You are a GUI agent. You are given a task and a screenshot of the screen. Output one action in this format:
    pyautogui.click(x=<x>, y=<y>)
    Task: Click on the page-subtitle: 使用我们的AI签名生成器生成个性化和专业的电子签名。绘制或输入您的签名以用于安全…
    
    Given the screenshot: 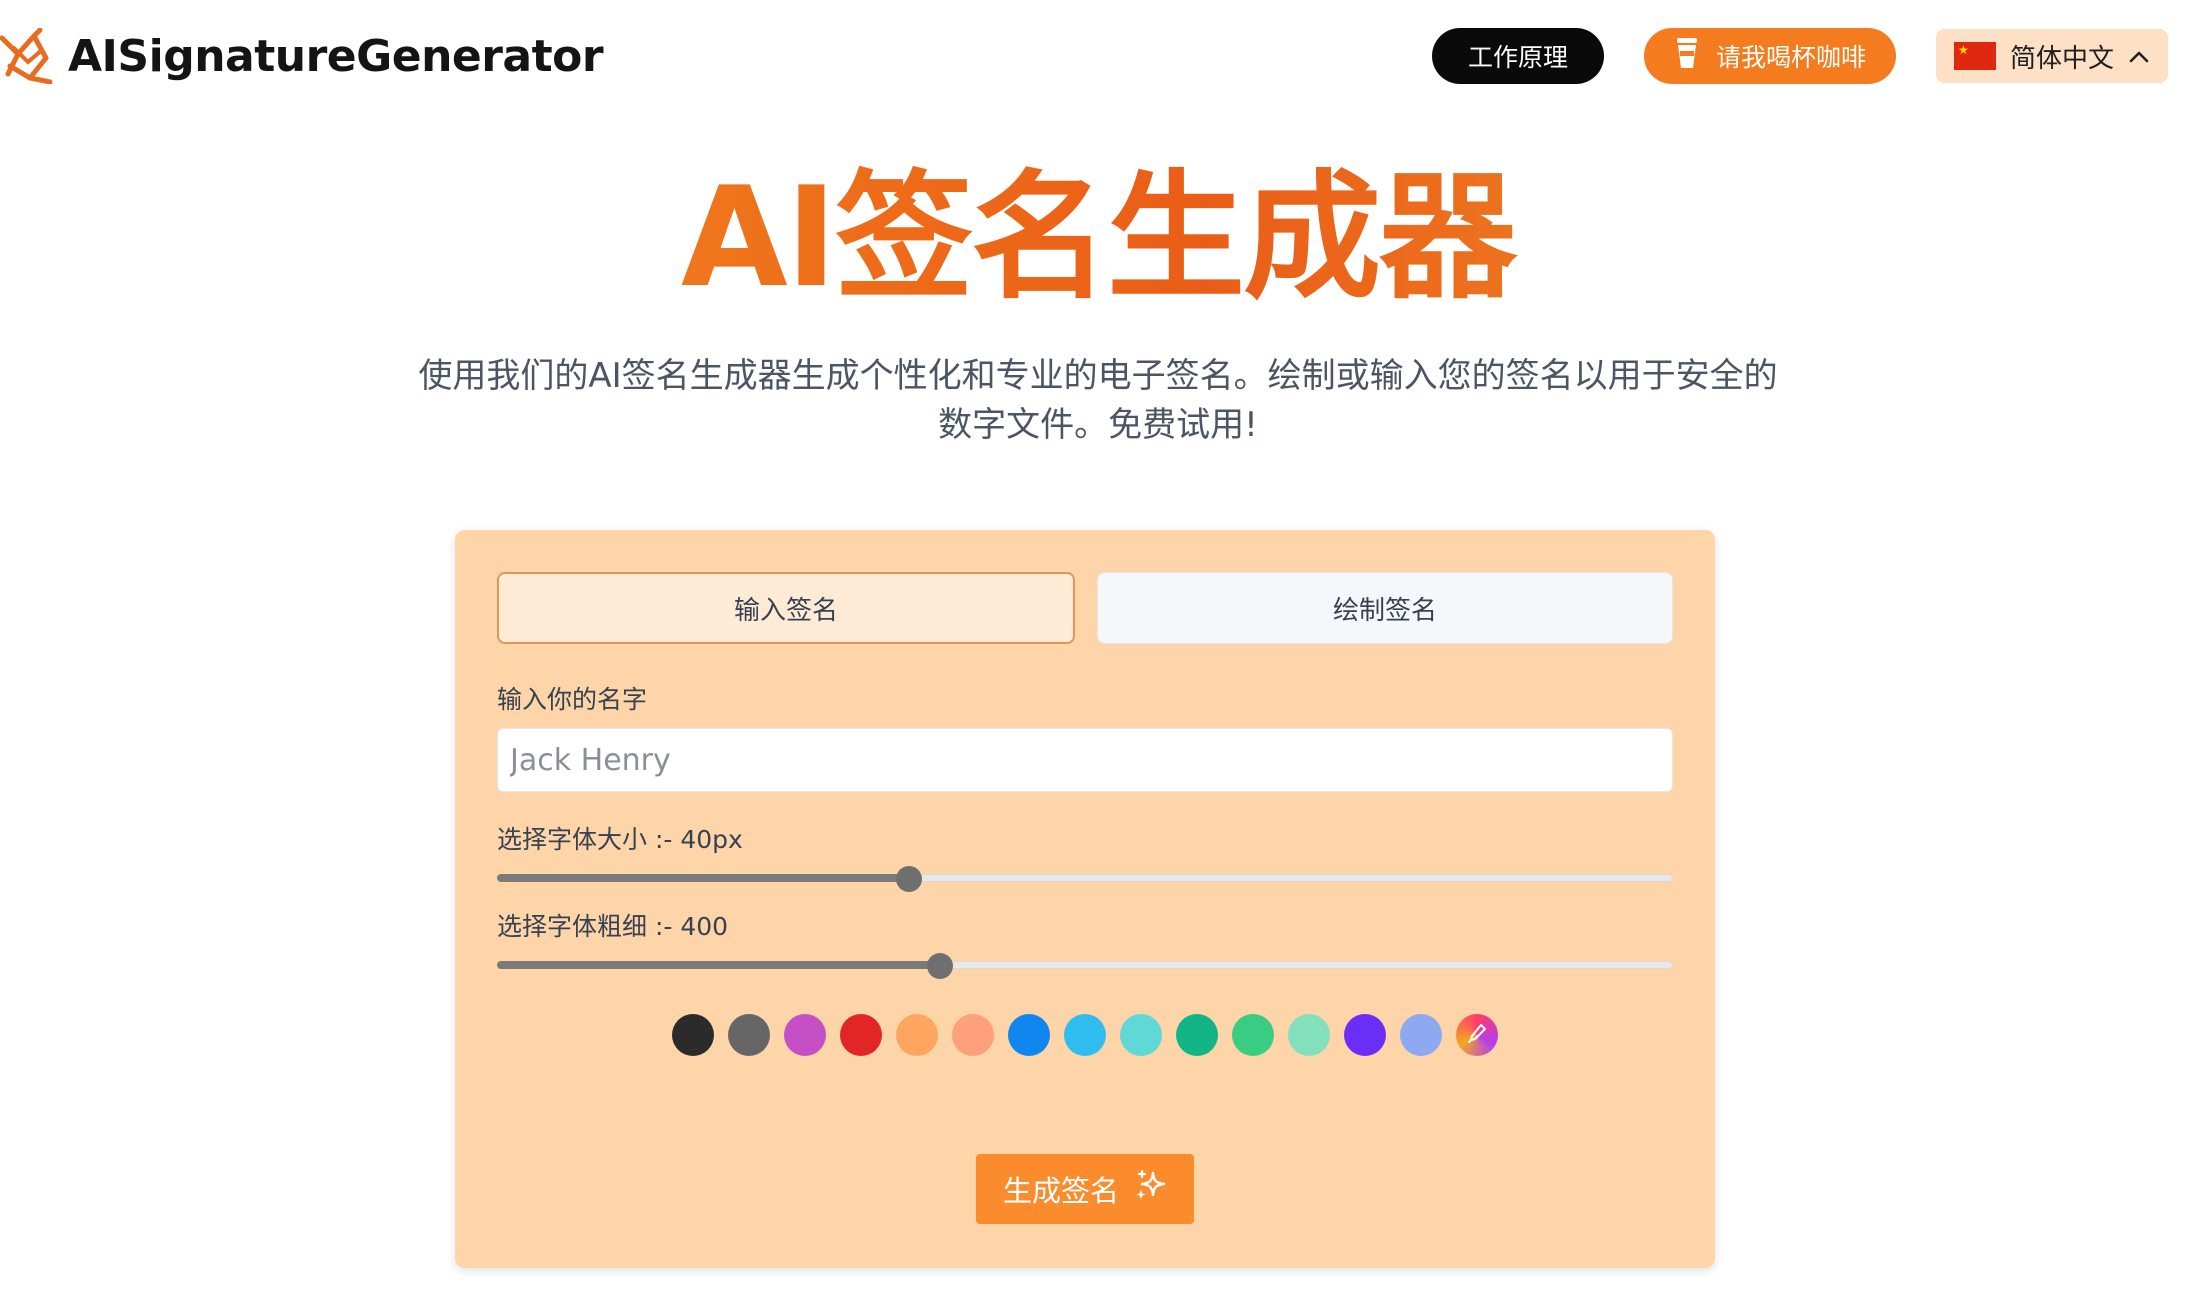 What is the action you would take?
    pyautogui.click(x=1098, y=400)
    